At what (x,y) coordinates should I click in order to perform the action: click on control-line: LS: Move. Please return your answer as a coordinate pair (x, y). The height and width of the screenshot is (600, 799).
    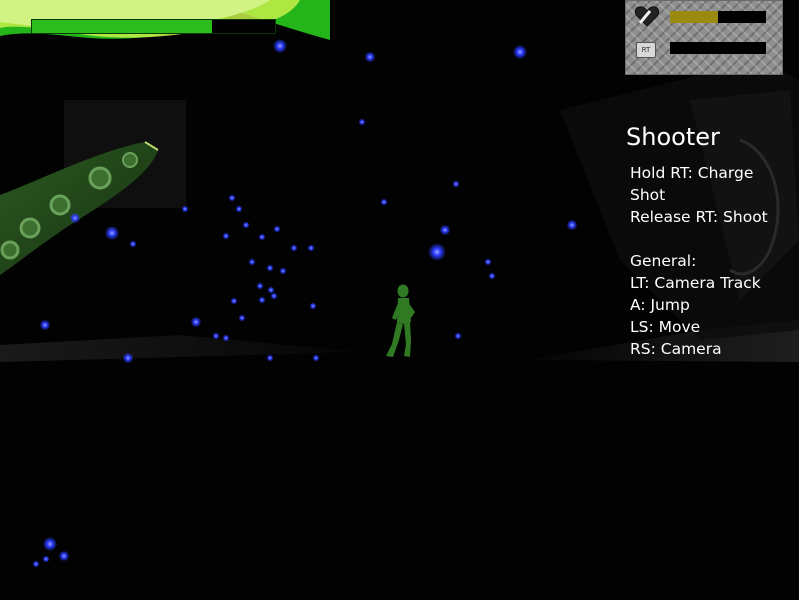
    Looking at the image, I should click on (665, 327).